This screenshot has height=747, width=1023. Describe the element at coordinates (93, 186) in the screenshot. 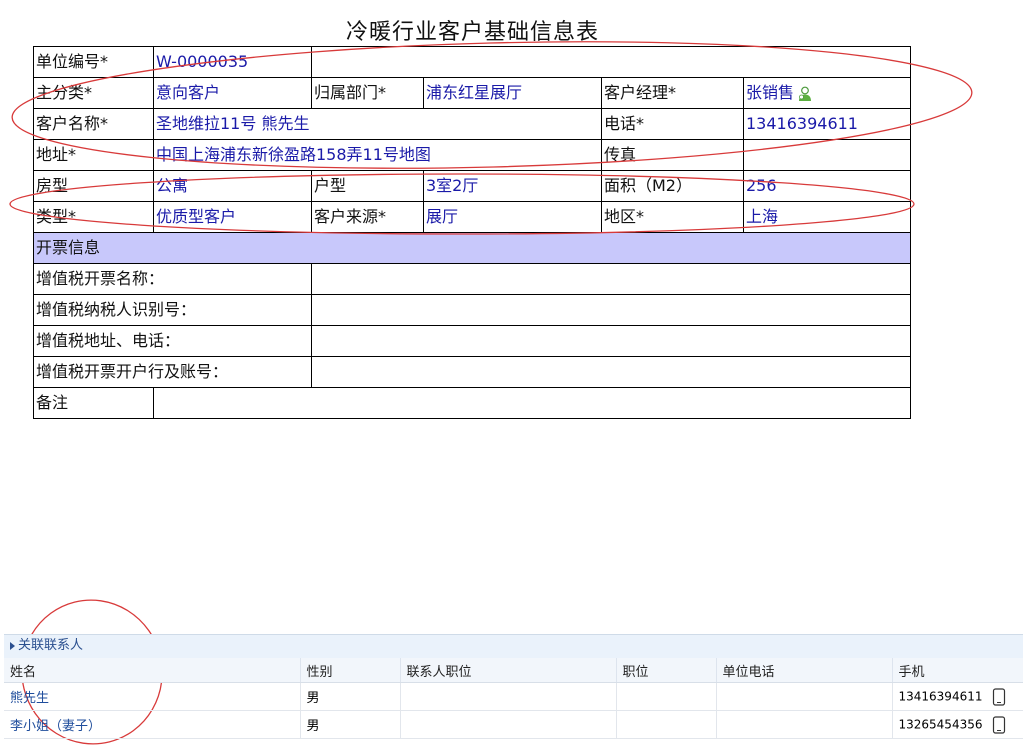

I see `house-type-label: 房型` at that location.